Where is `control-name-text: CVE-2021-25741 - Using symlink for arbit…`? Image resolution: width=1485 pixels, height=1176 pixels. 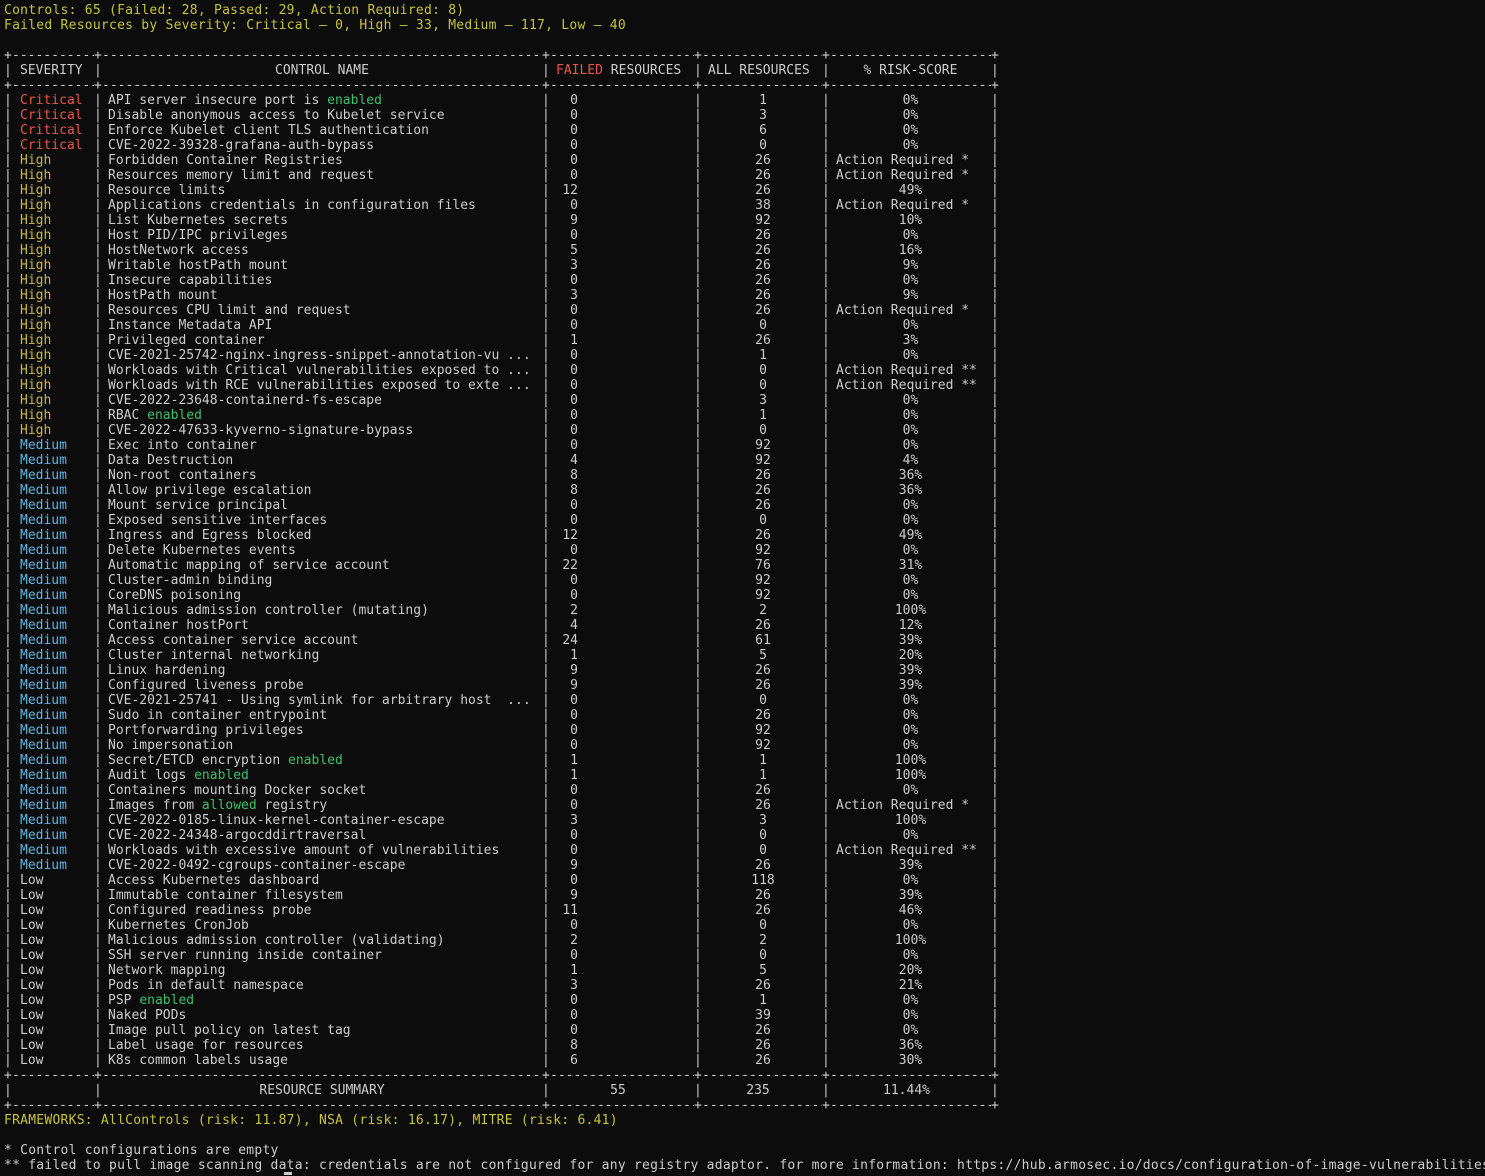
control-name-text: CVE-2021-25741 - Using symlink for arbit… is located at coordinates (319, 700).